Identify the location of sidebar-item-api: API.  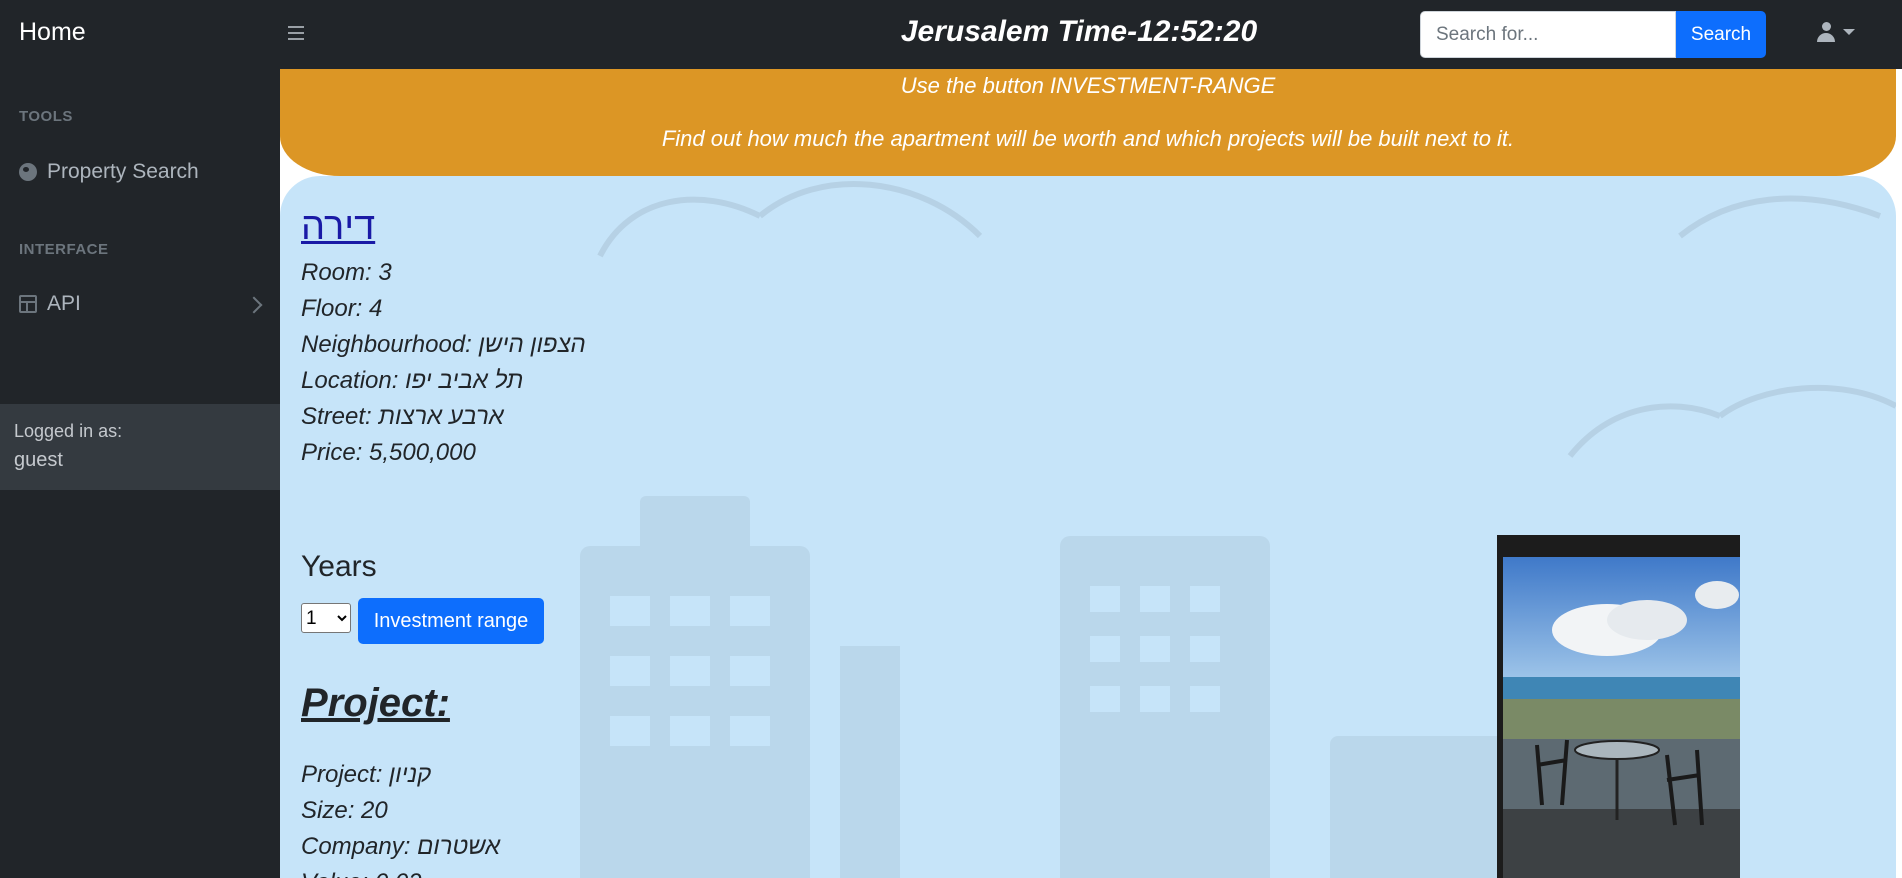
(50, 304).